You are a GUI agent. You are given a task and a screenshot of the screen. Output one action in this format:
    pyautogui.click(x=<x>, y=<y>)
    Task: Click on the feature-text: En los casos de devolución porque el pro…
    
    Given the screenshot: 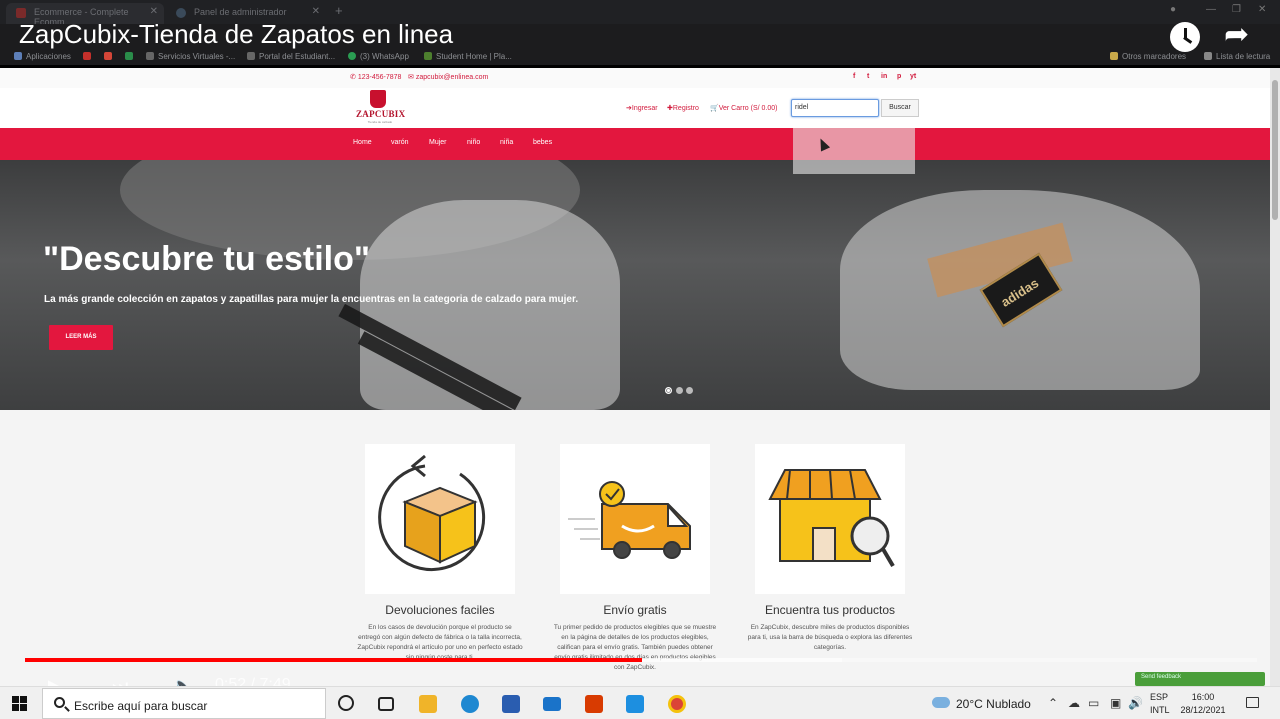 What is the action you would take?
    pyautogui.click(x=440, y=642)
    